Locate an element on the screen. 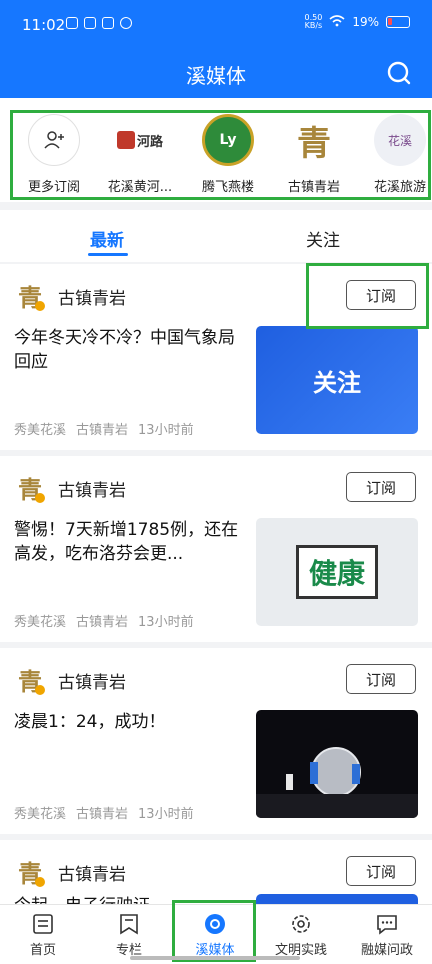 The image size is (432, 964). column-icon is located at coordinates (129, 924).